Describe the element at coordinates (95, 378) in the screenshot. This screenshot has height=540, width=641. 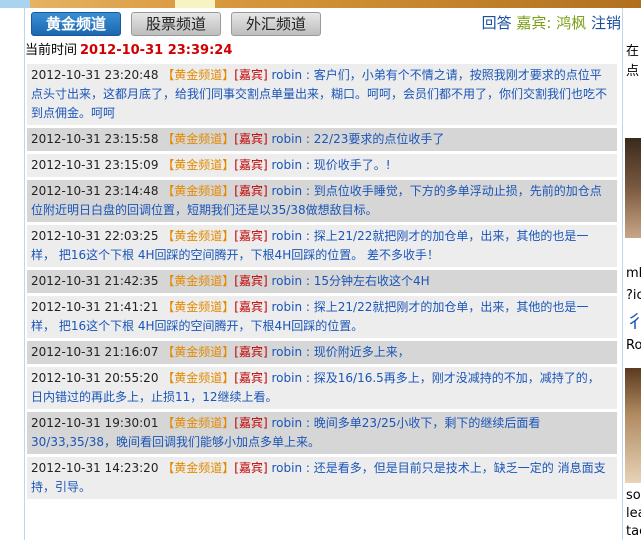
I see `message-timestamp: 2012-10-31 20:55:20` at that location.